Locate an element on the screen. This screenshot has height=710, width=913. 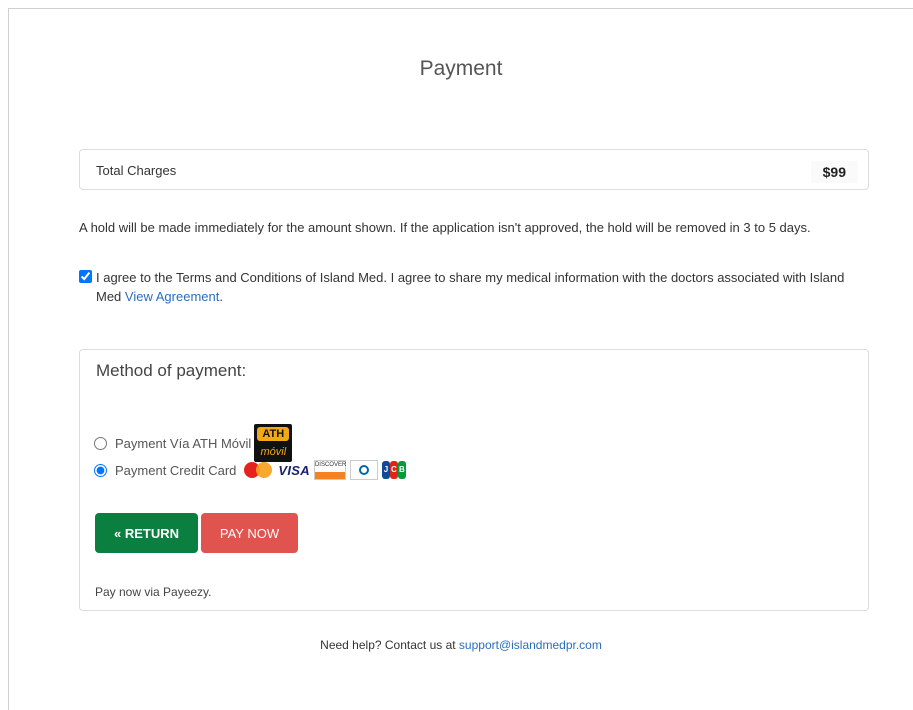
ath-movil-option: Payment Vía ATH Móvil ATH móvil is located at coordinates (193, 443).